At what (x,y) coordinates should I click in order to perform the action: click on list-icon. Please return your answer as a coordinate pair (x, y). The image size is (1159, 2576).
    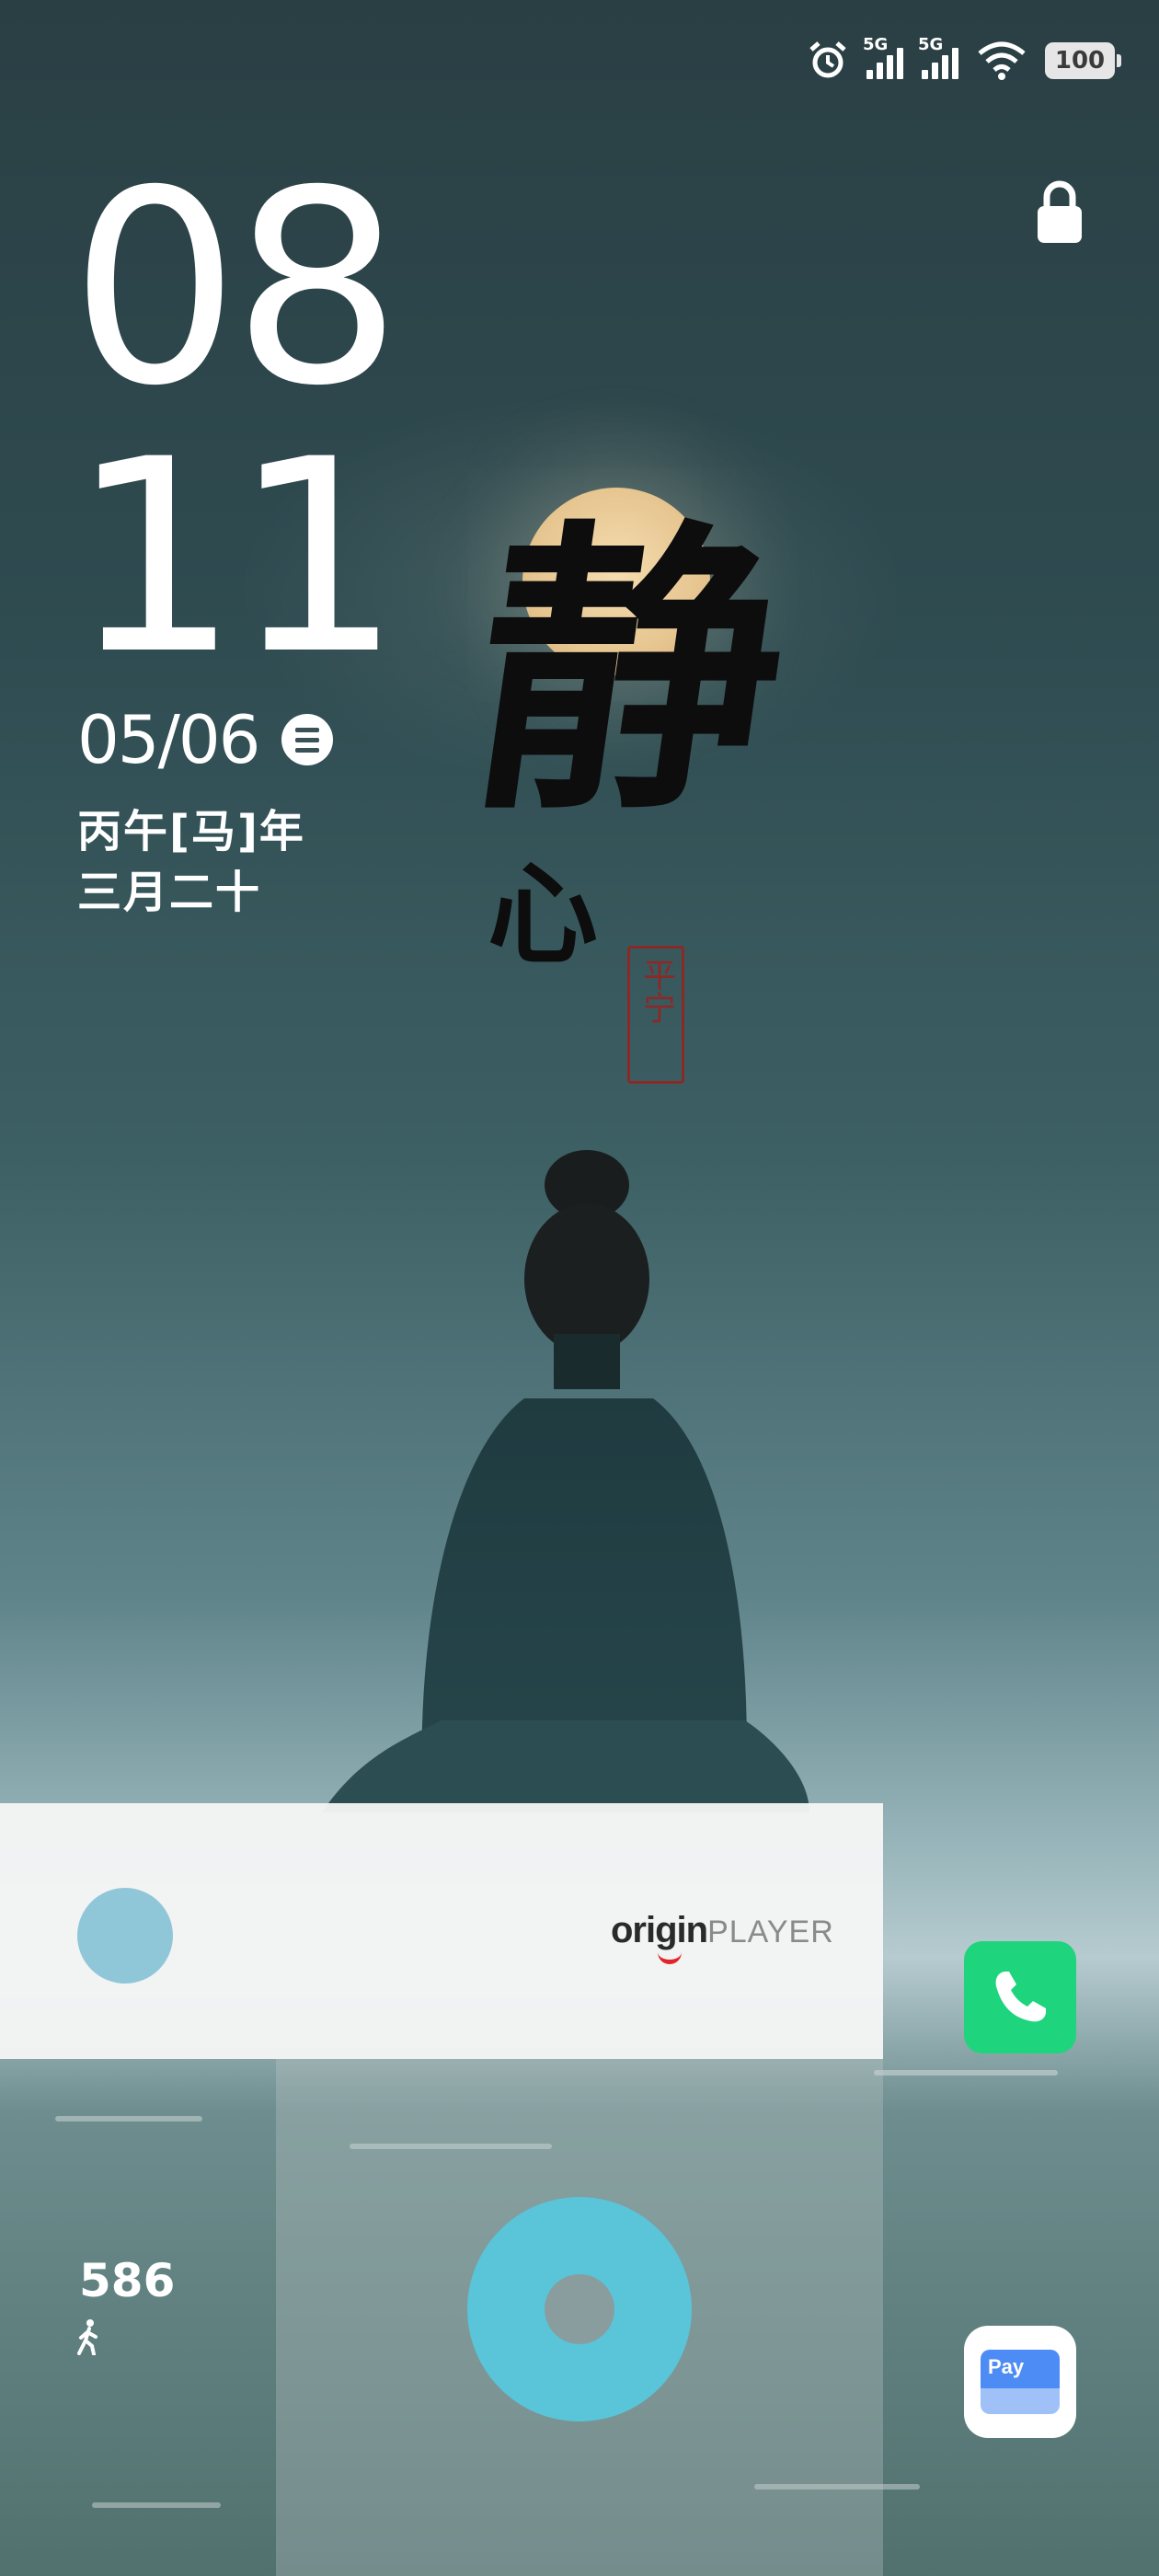
    Looking at the image, I should click on (307, 739).